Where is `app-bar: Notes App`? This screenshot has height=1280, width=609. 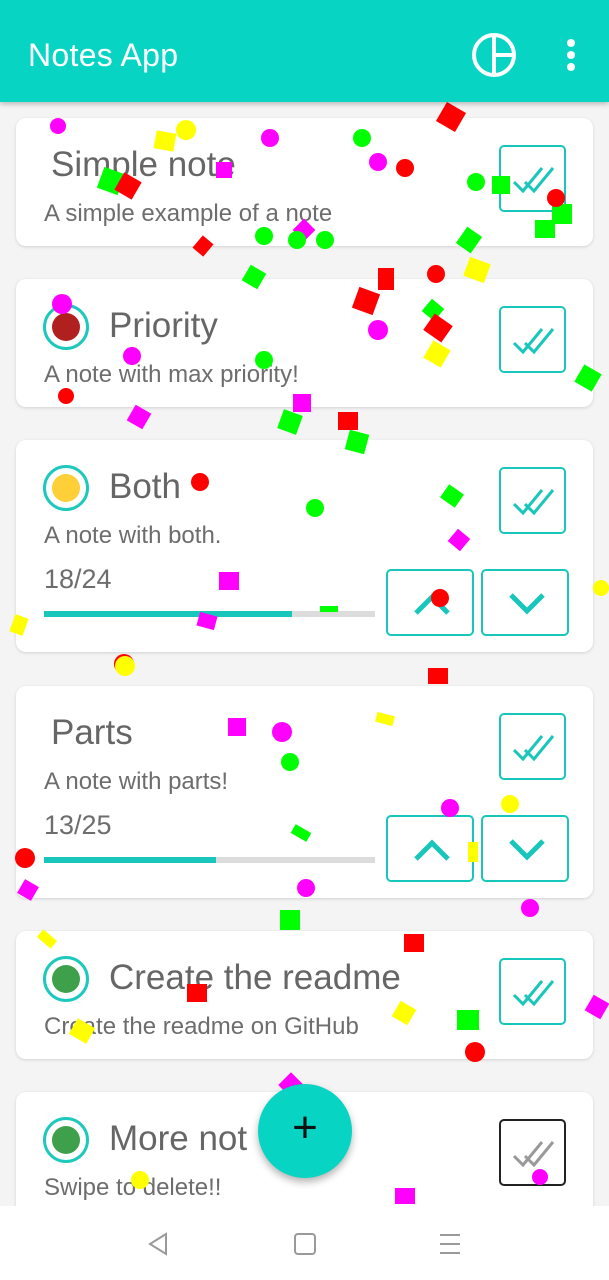
app-bar: Notes App is located at coordinates (304, 51).